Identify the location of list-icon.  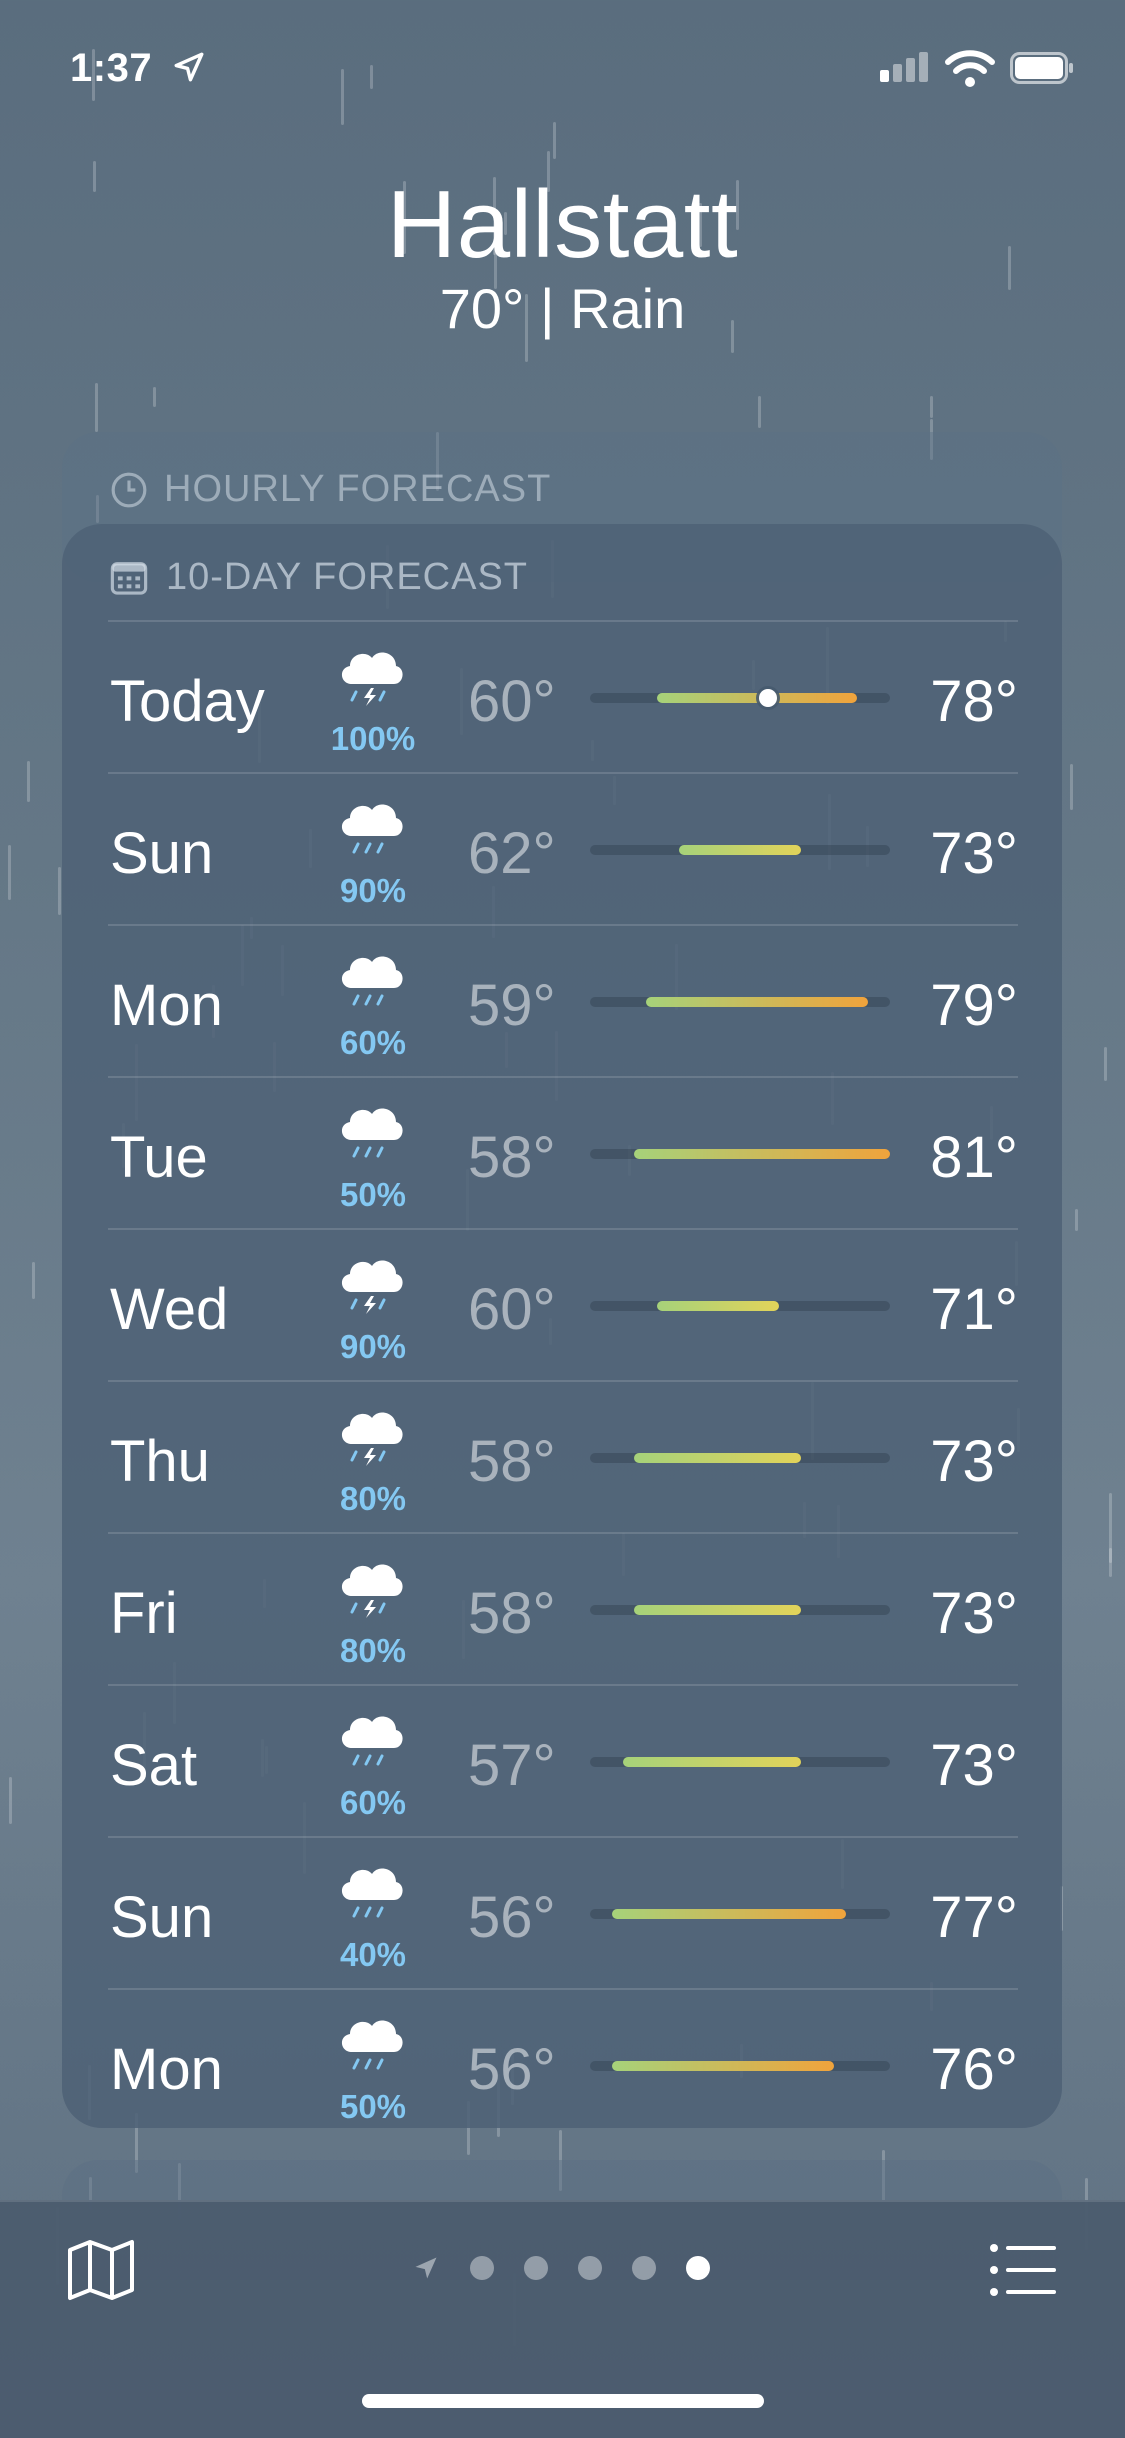
(1023, 2270).